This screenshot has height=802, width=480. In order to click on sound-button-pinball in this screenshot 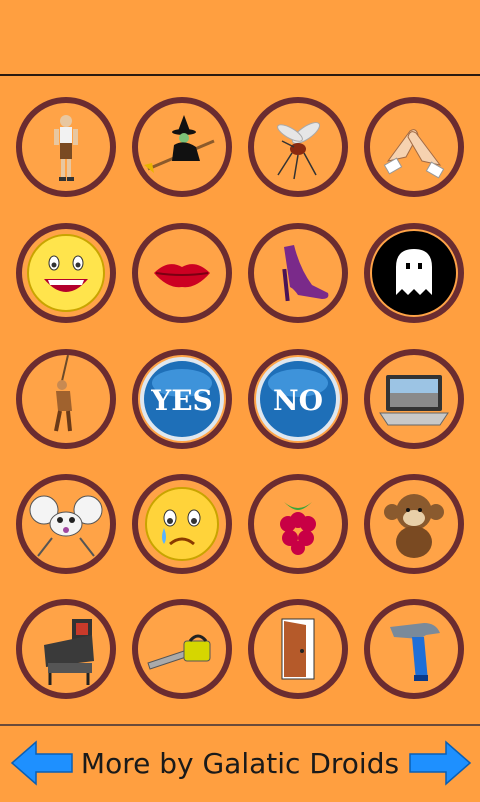, I will do `click(66, 649)`.